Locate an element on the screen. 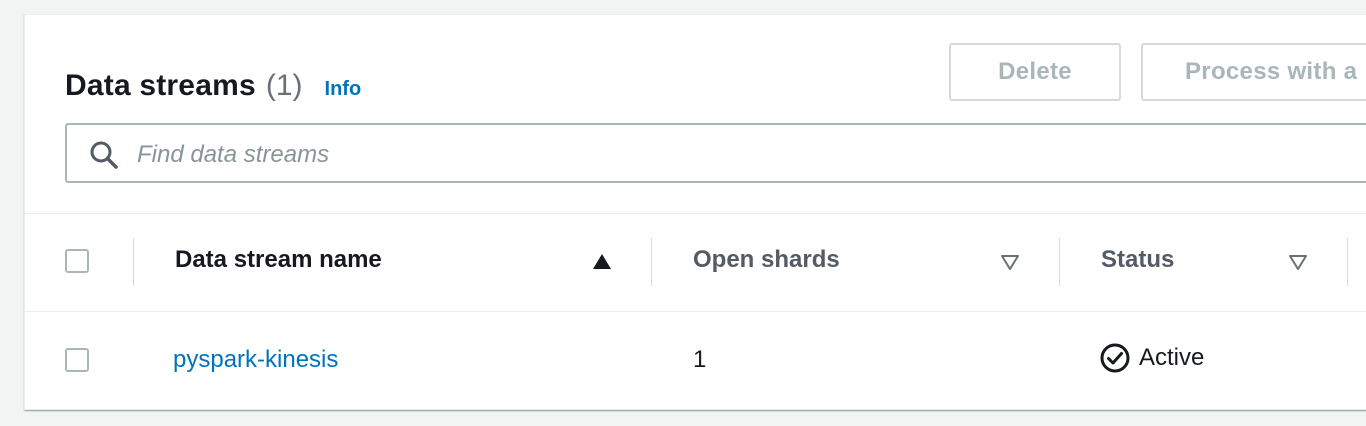 The image size is (1366, 426). search-icon is located at coordinates (104, 155).